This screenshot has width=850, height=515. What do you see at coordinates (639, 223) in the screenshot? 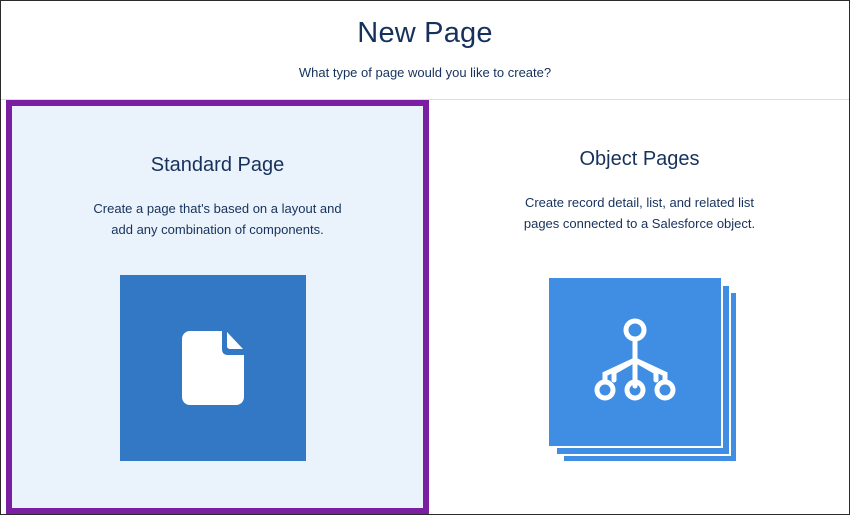
I see `object-pages-description-line: pages connected to a Salesforce object.` at bounding box center [639, 223].